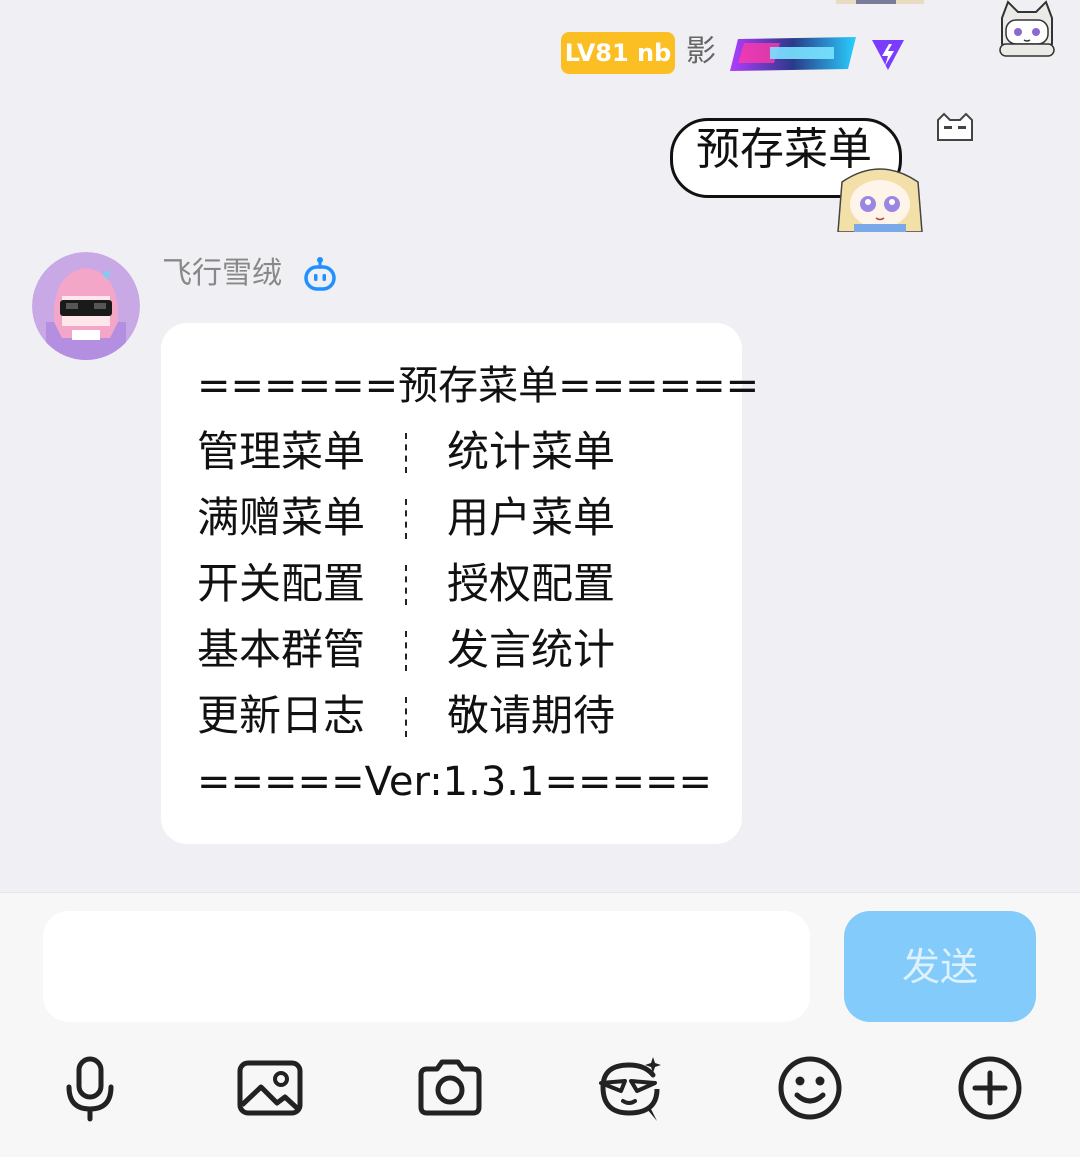 This screenshot has height=1157, width=1080. What do you see at coordinates (955, 126) in the screenshot?
I see `cat-icon` at bounding box center [955, 126].